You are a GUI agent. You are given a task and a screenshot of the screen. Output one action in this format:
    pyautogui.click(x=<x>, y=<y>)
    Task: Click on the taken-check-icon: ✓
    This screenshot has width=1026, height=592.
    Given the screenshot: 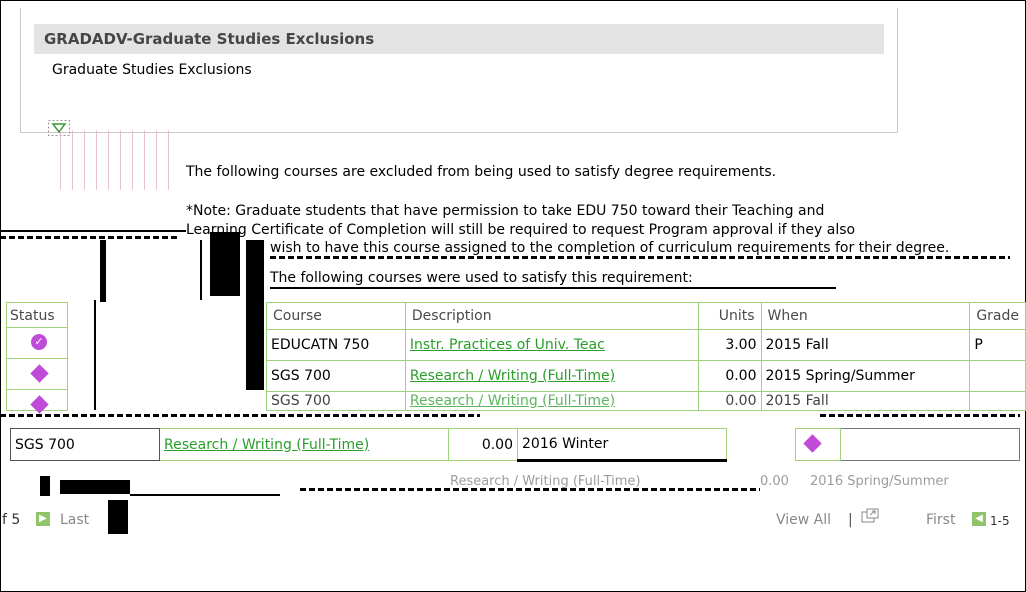 What is the action you would take?
    pyautogui.click(x=39, y=342)
    